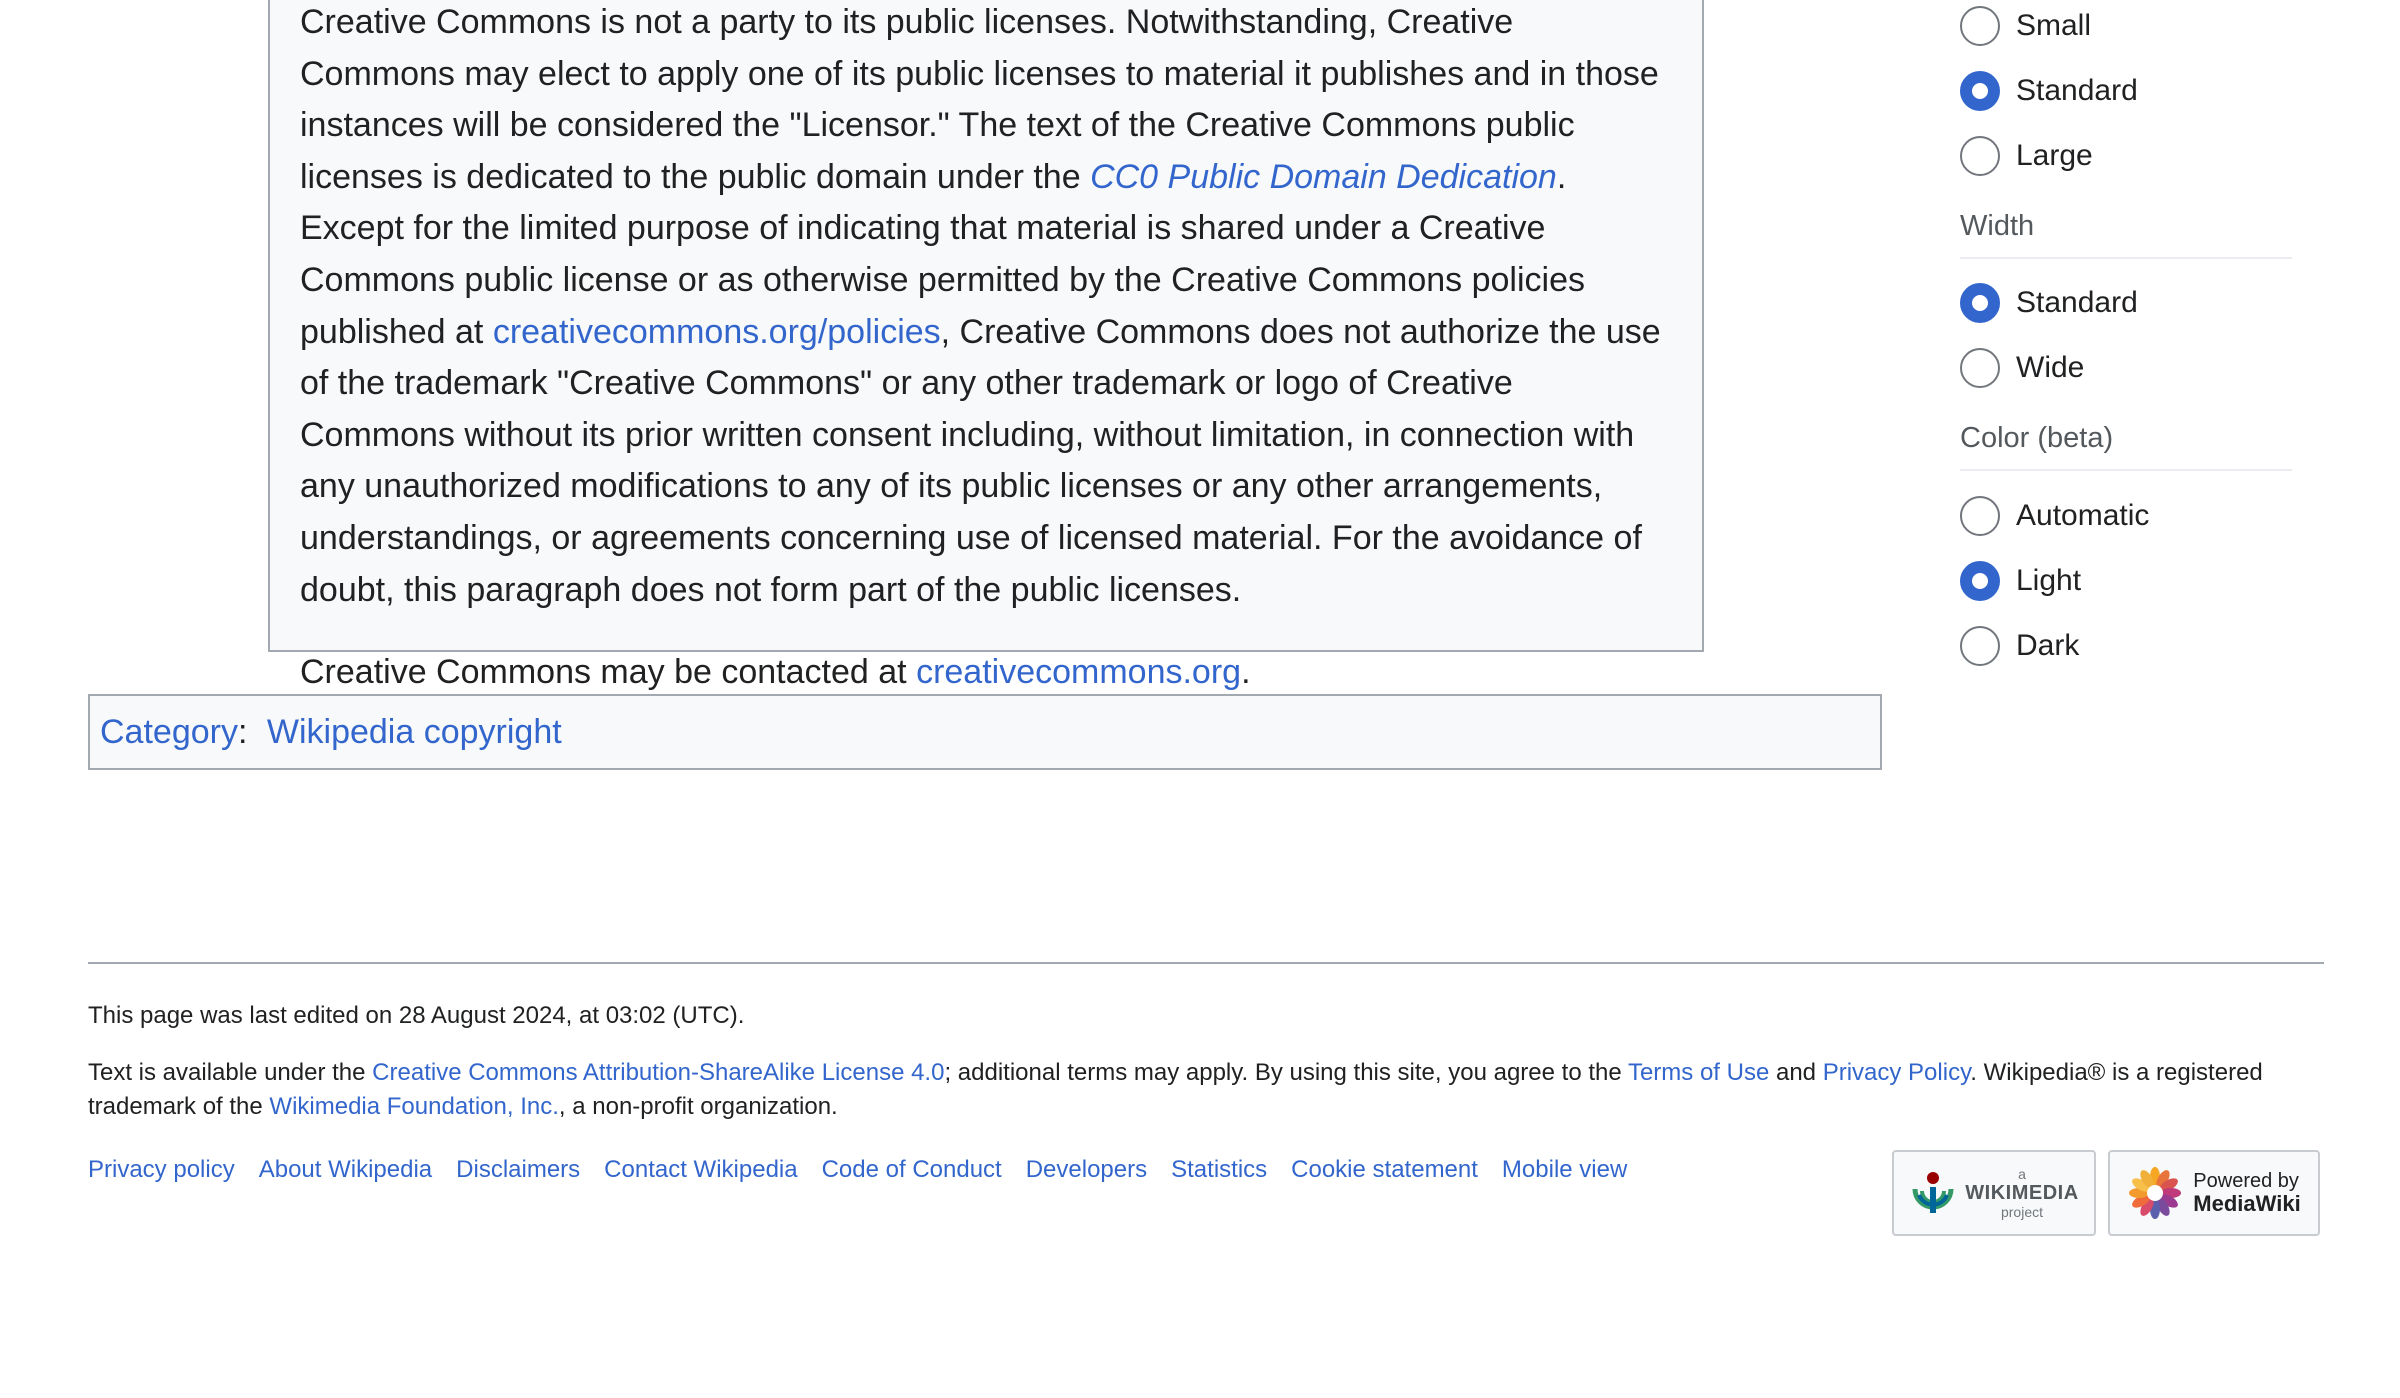  Describe the element at coordinates (1078, 672) in the screenshot. I see `contact-link: creativecommons.org` at that location.